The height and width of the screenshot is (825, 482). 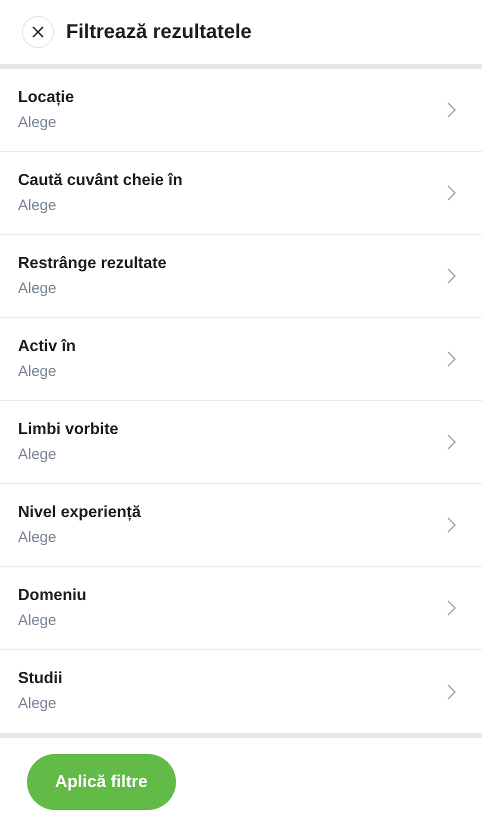 I want to click on filter-label: Locație, so click(x=46, y=98).